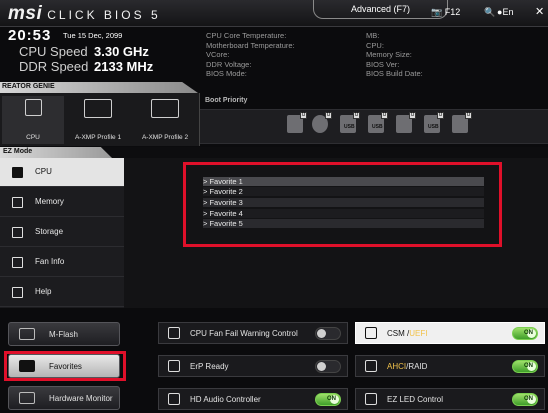 The height and width of the screenshot is (413, 548). I want to click on feature-cpu-fan-fail-warning: CPU Fan Fail Warning Control, so click(253, 333).